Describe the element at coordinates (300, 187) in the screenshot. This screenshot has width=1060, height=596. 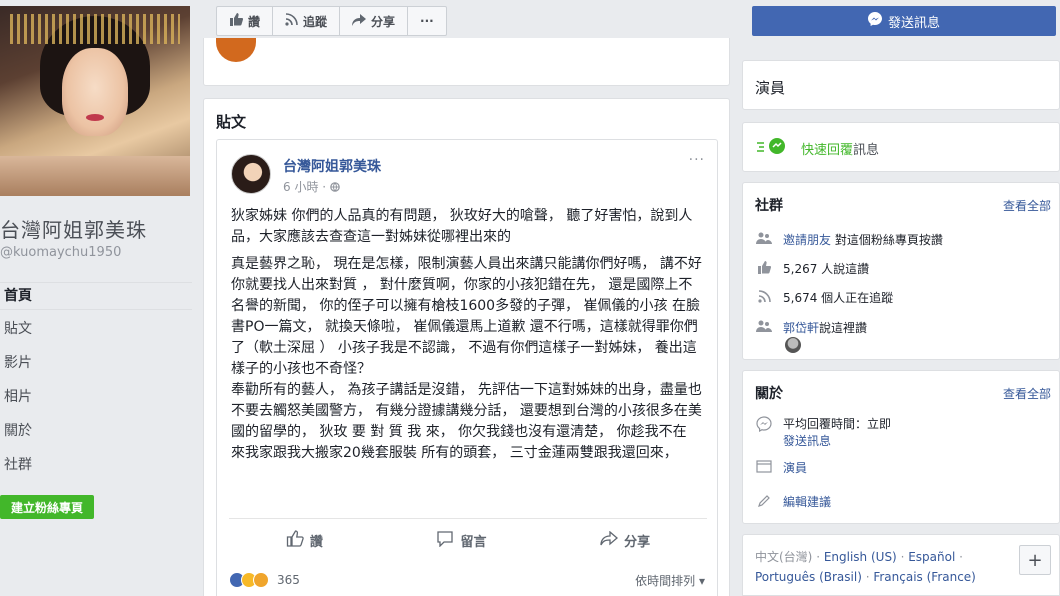
I see `post-timestamp: 6 小時` at that location.